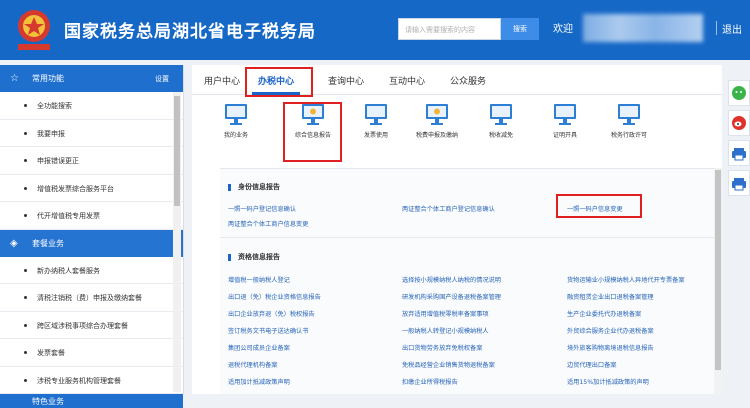 The image size is (750, 408). Describe the element at coordinates (610, 330) in the screenshot. I see `link-item: 外贸综合服务企业代办退税备案` at that location.